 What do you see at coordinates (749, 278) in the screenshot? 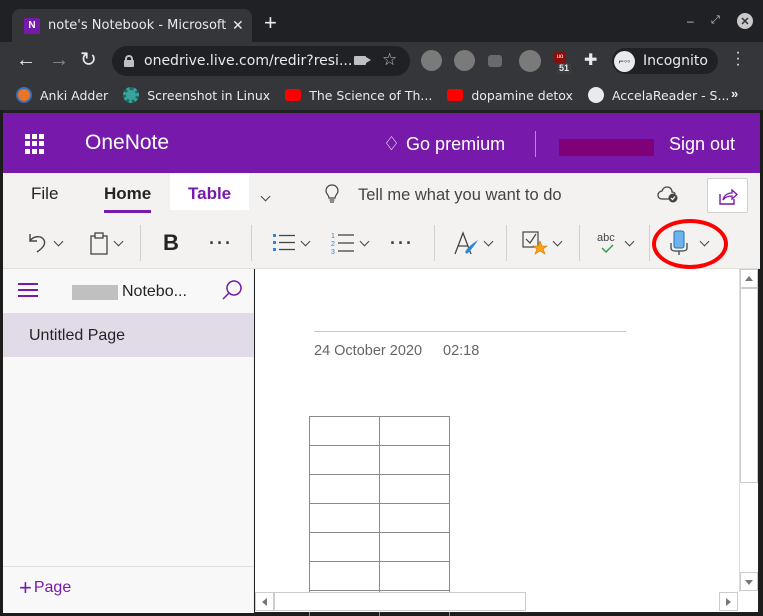
I see `scroll-up-button` at bounding box center [749, 278].